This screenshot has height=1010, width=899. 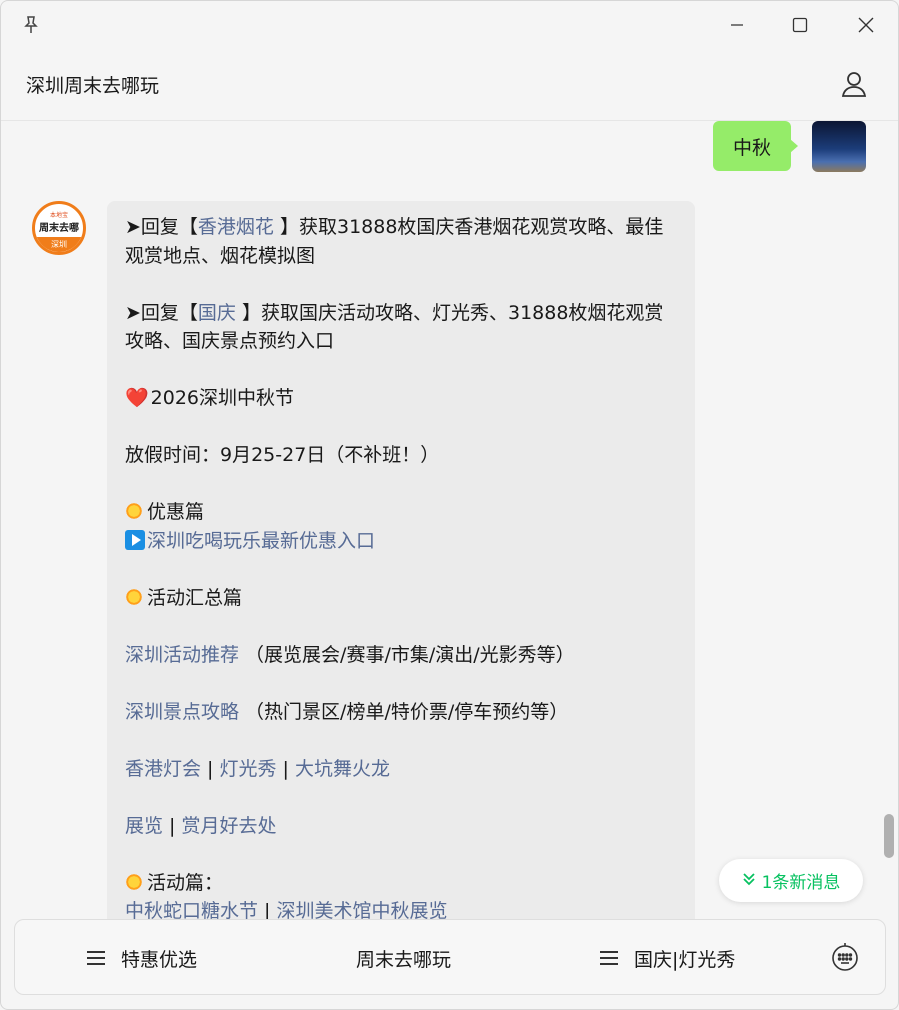 I want to click on minimize-icon, so click(x=737, y=25).